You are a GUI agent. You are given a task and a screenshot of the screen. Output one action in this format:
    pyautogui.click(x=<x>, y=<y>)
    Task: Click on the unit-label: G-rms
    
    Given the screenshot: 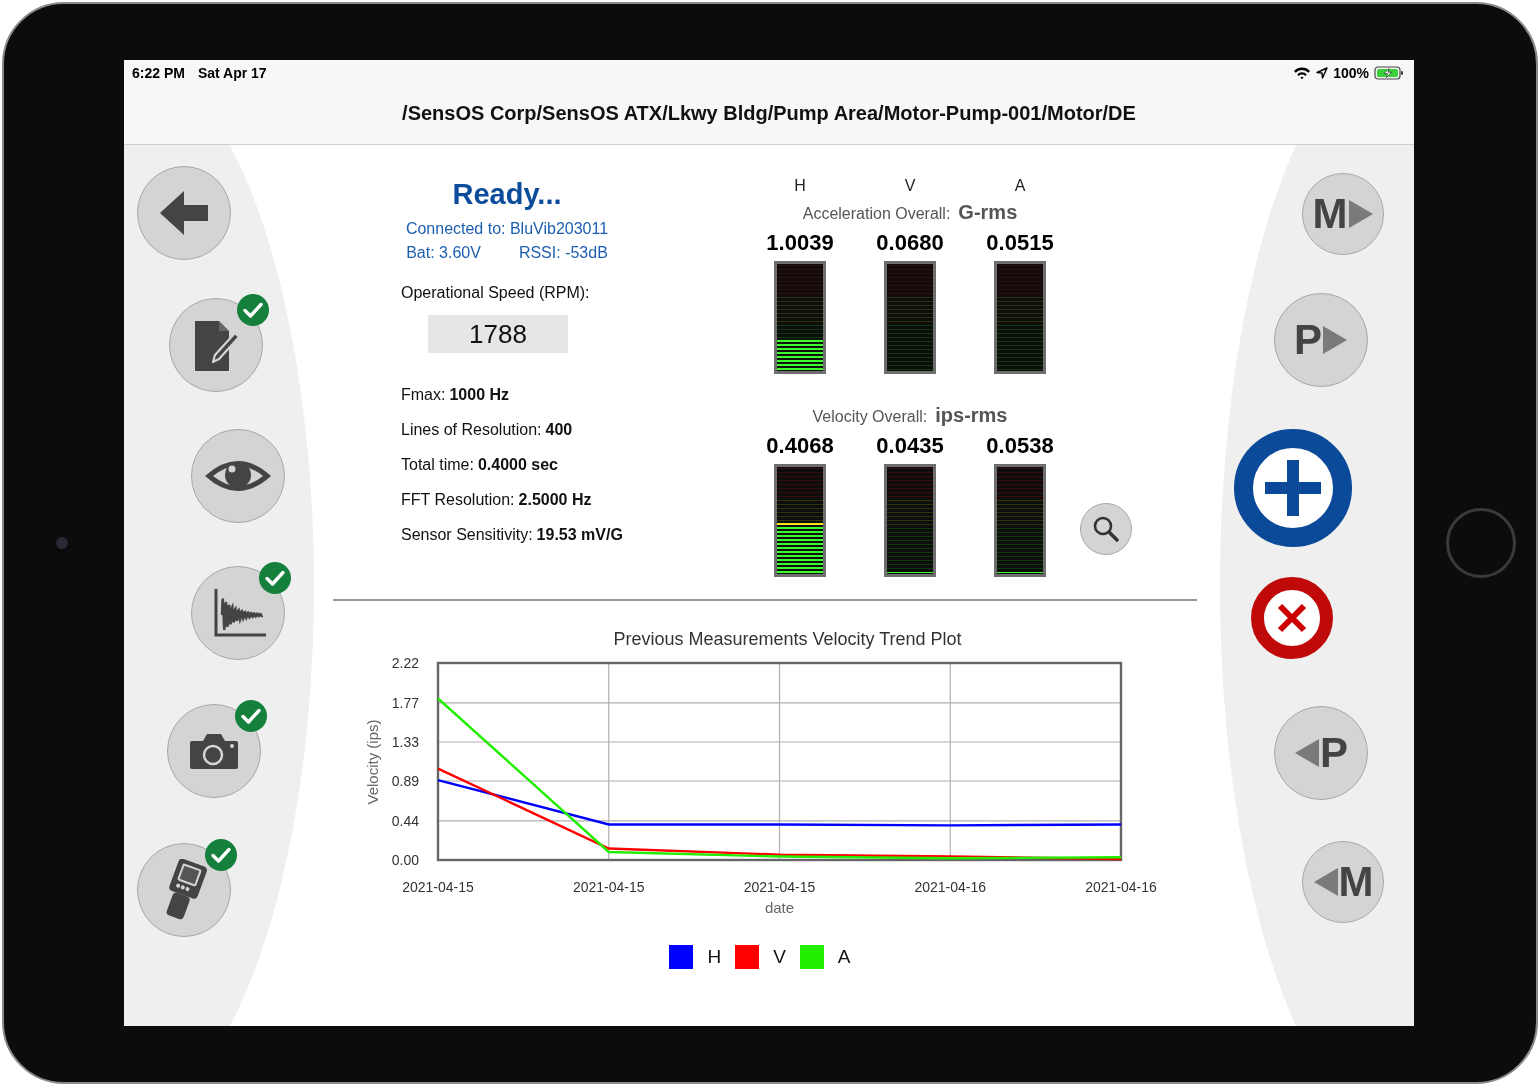 What is the action you would take?
    pyautogui.click(x=988, y=212)
    